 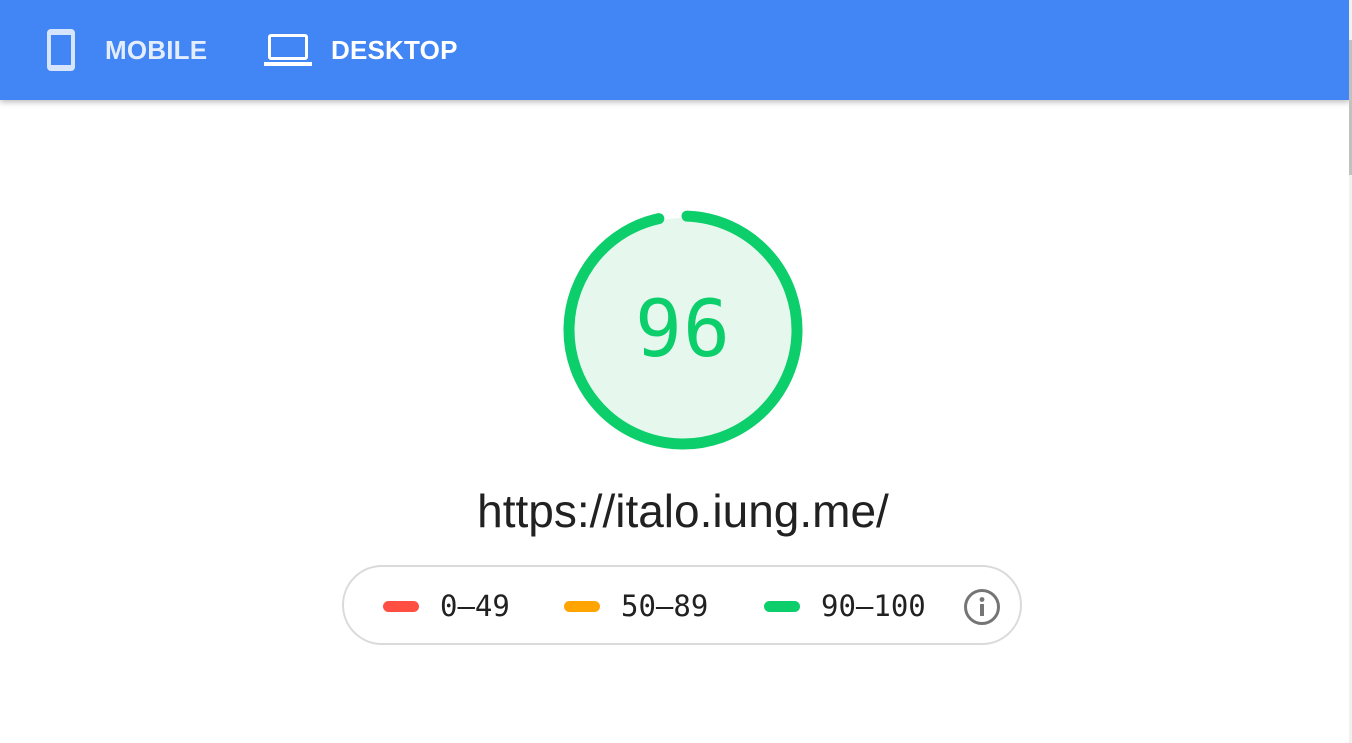 I want to click on tab-desktop-label: DESKTOP, so click(x=394, y=49).